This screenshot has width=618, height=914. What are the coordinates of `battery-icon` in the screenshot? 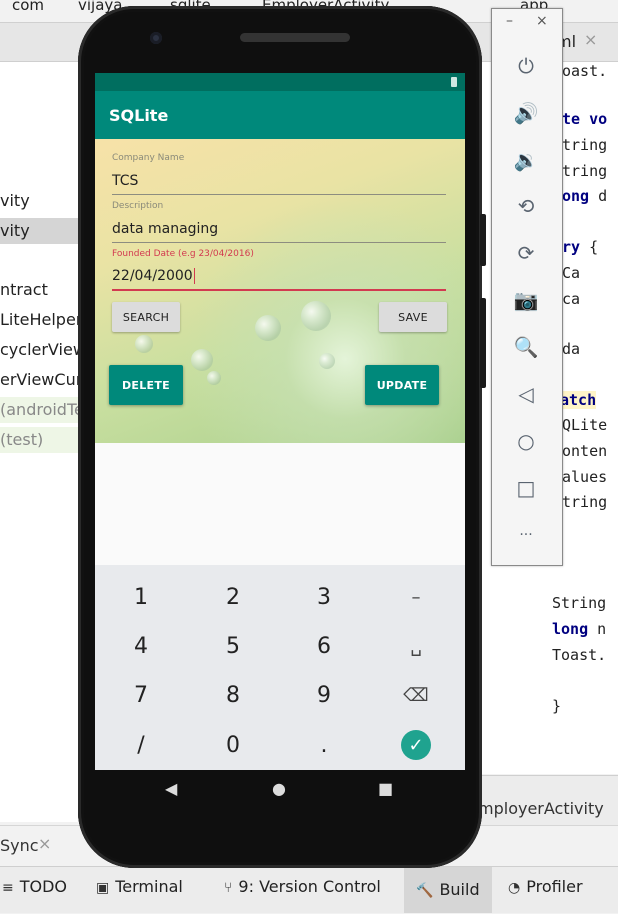 It's located at (454, 82).